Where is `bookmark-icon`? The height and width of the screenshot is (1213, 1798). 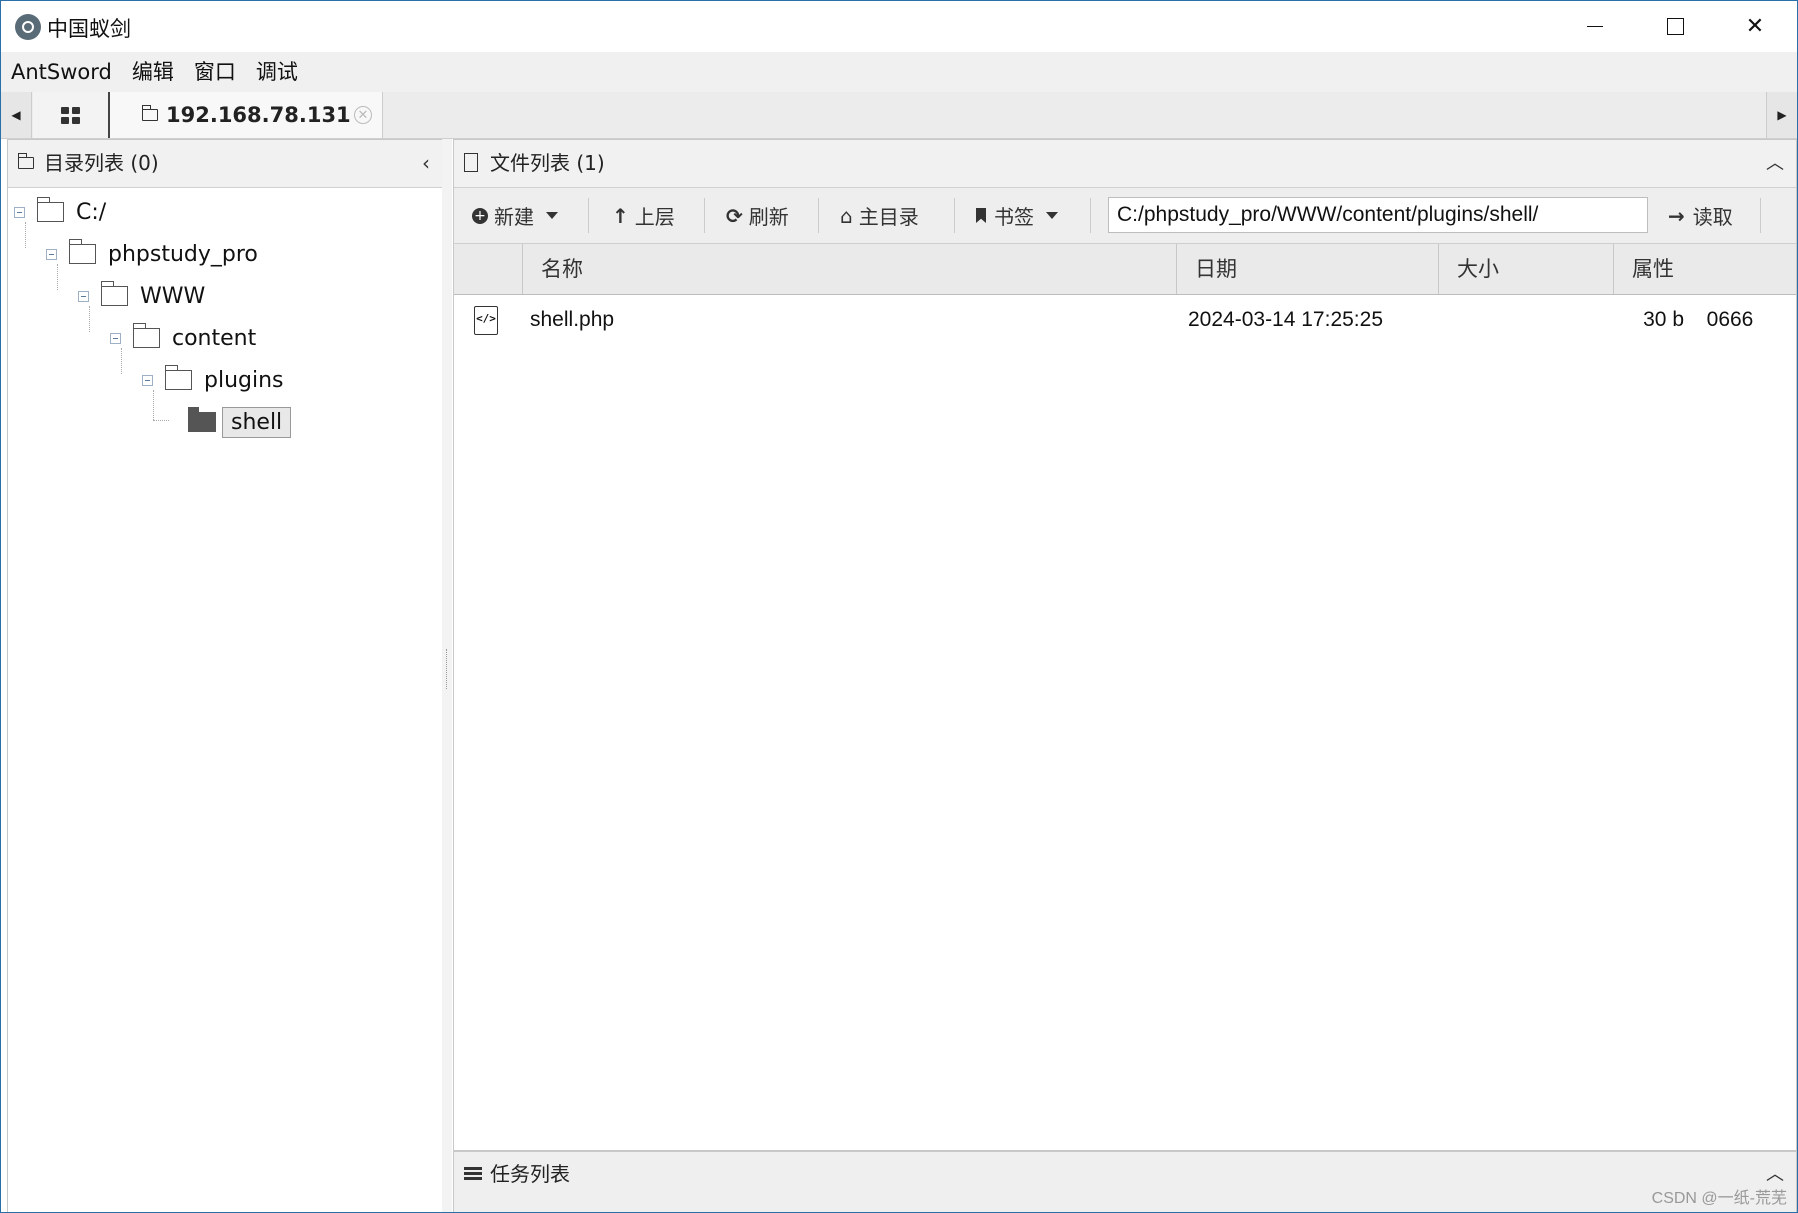 bookmark-icon is located at coordinates (981, 215).